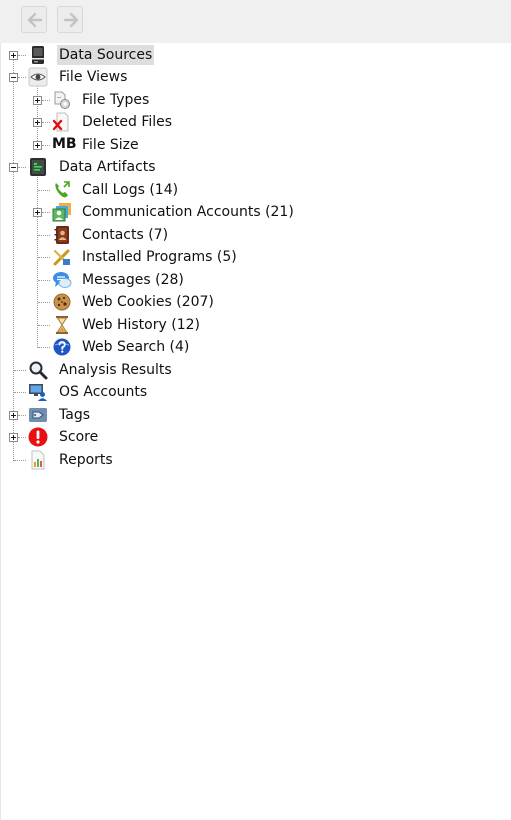  I want to click on arrow-right-icon, so click(71, 20).